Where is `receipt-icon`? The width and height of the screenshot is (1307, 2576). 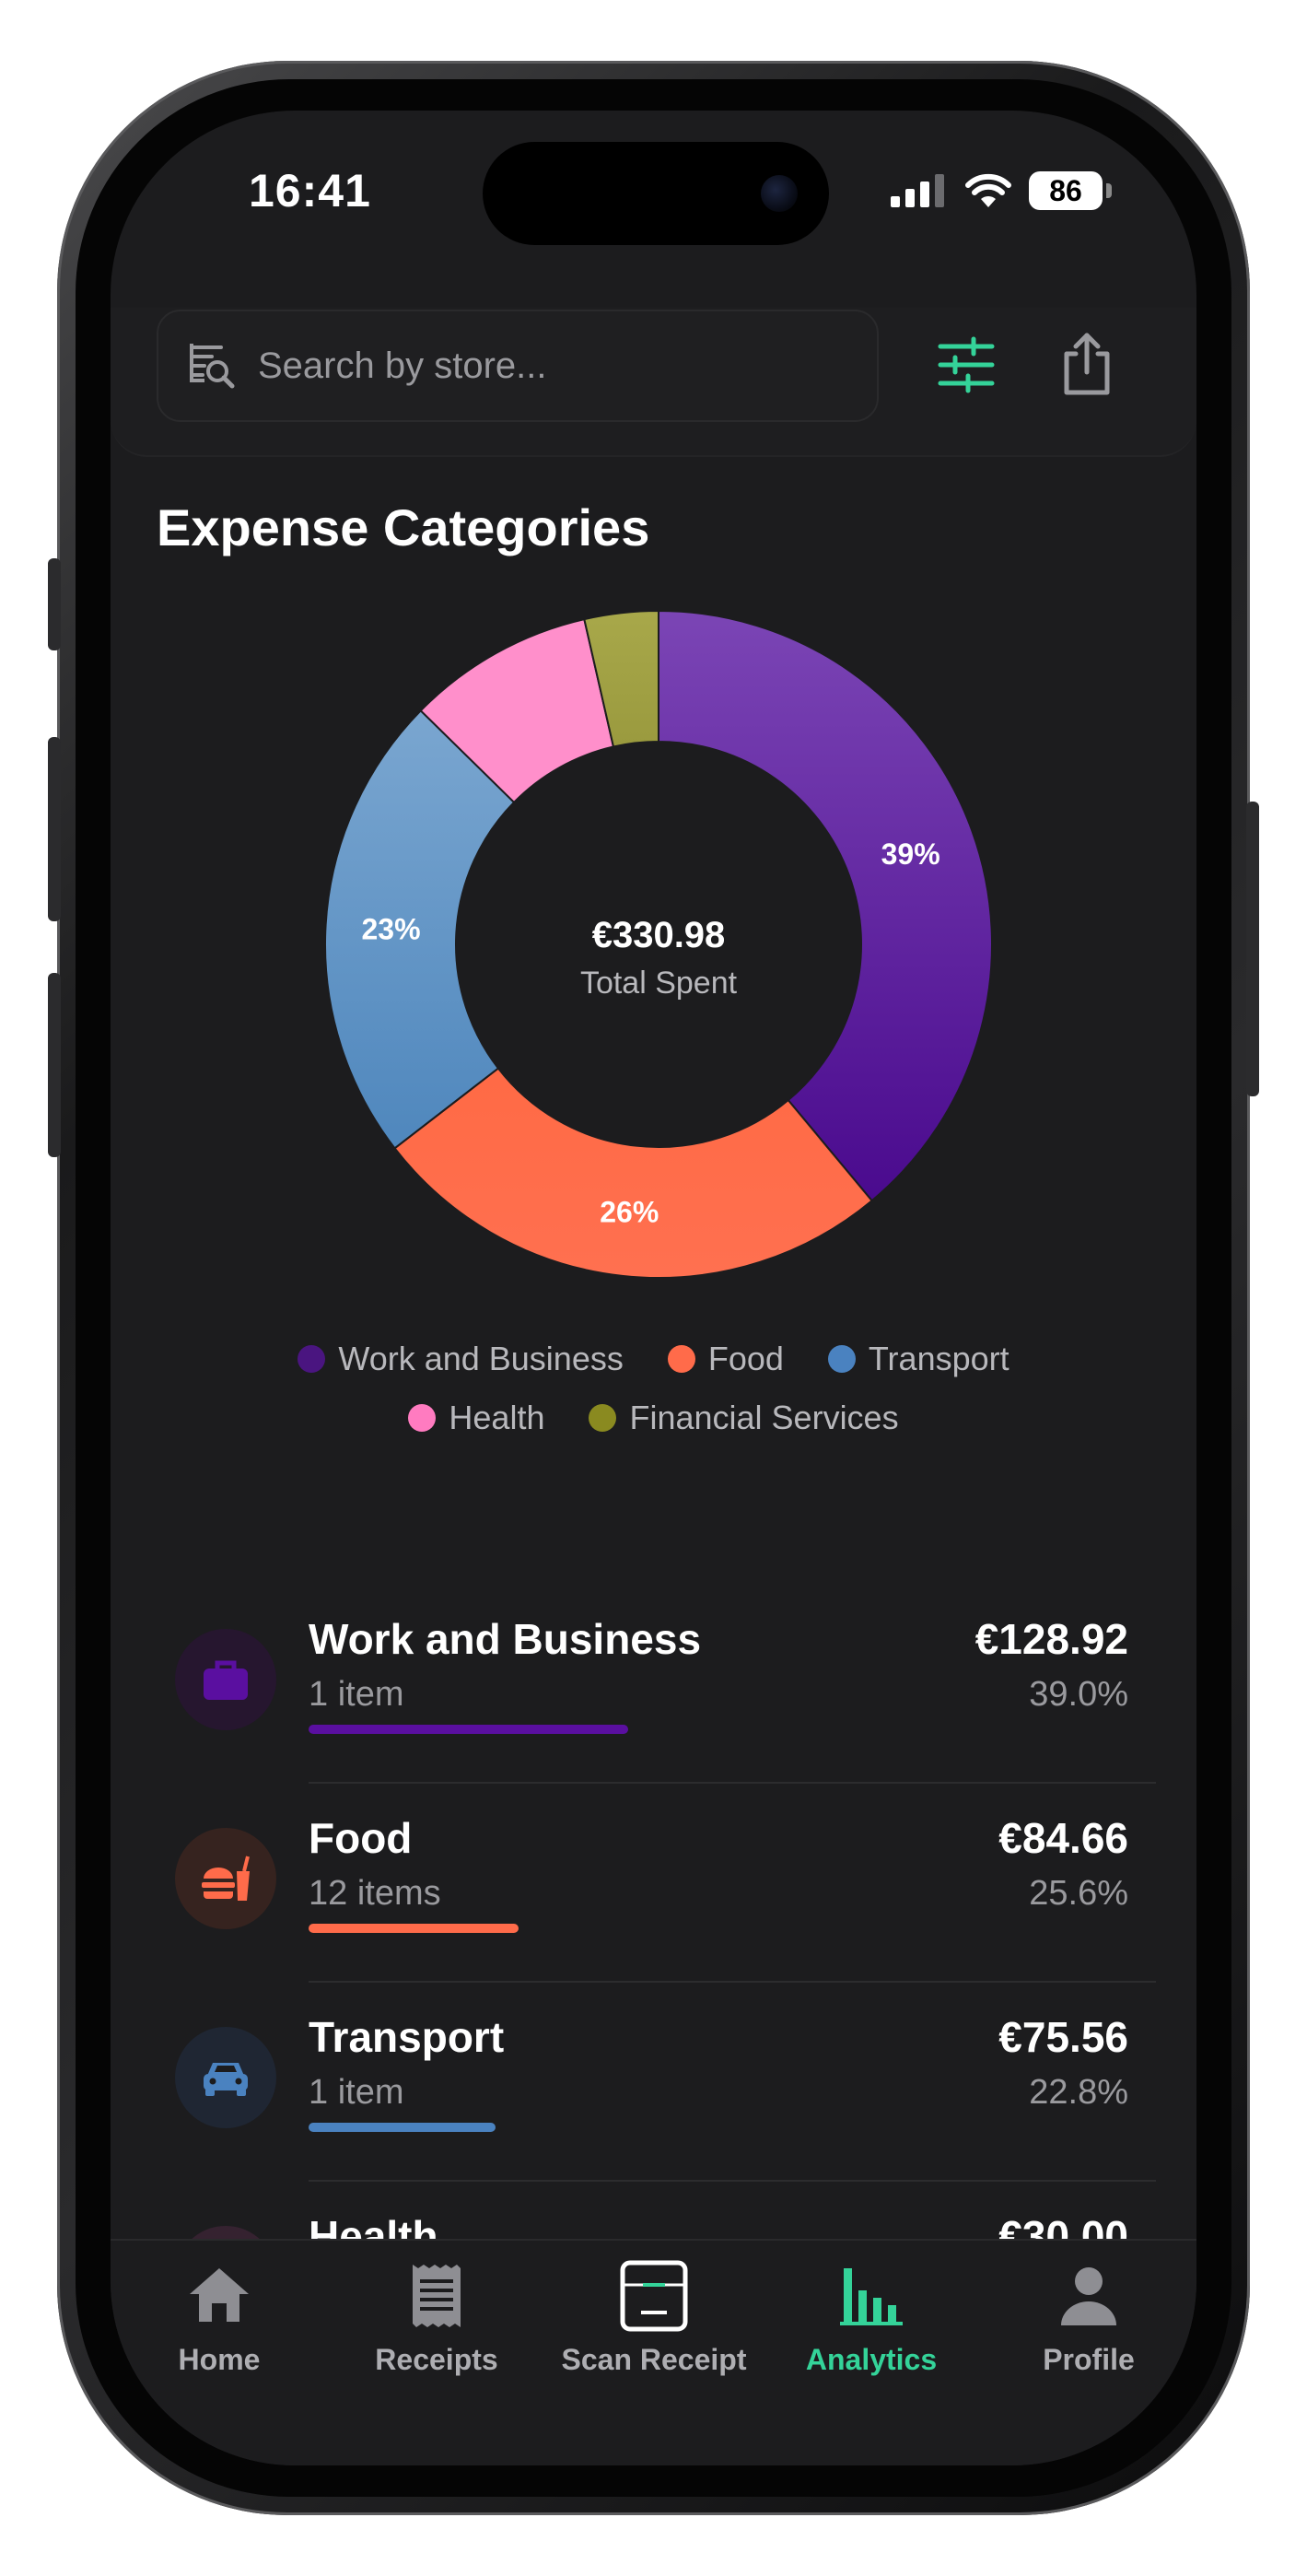
receipt-icon is located at coordinates (437, 2298).